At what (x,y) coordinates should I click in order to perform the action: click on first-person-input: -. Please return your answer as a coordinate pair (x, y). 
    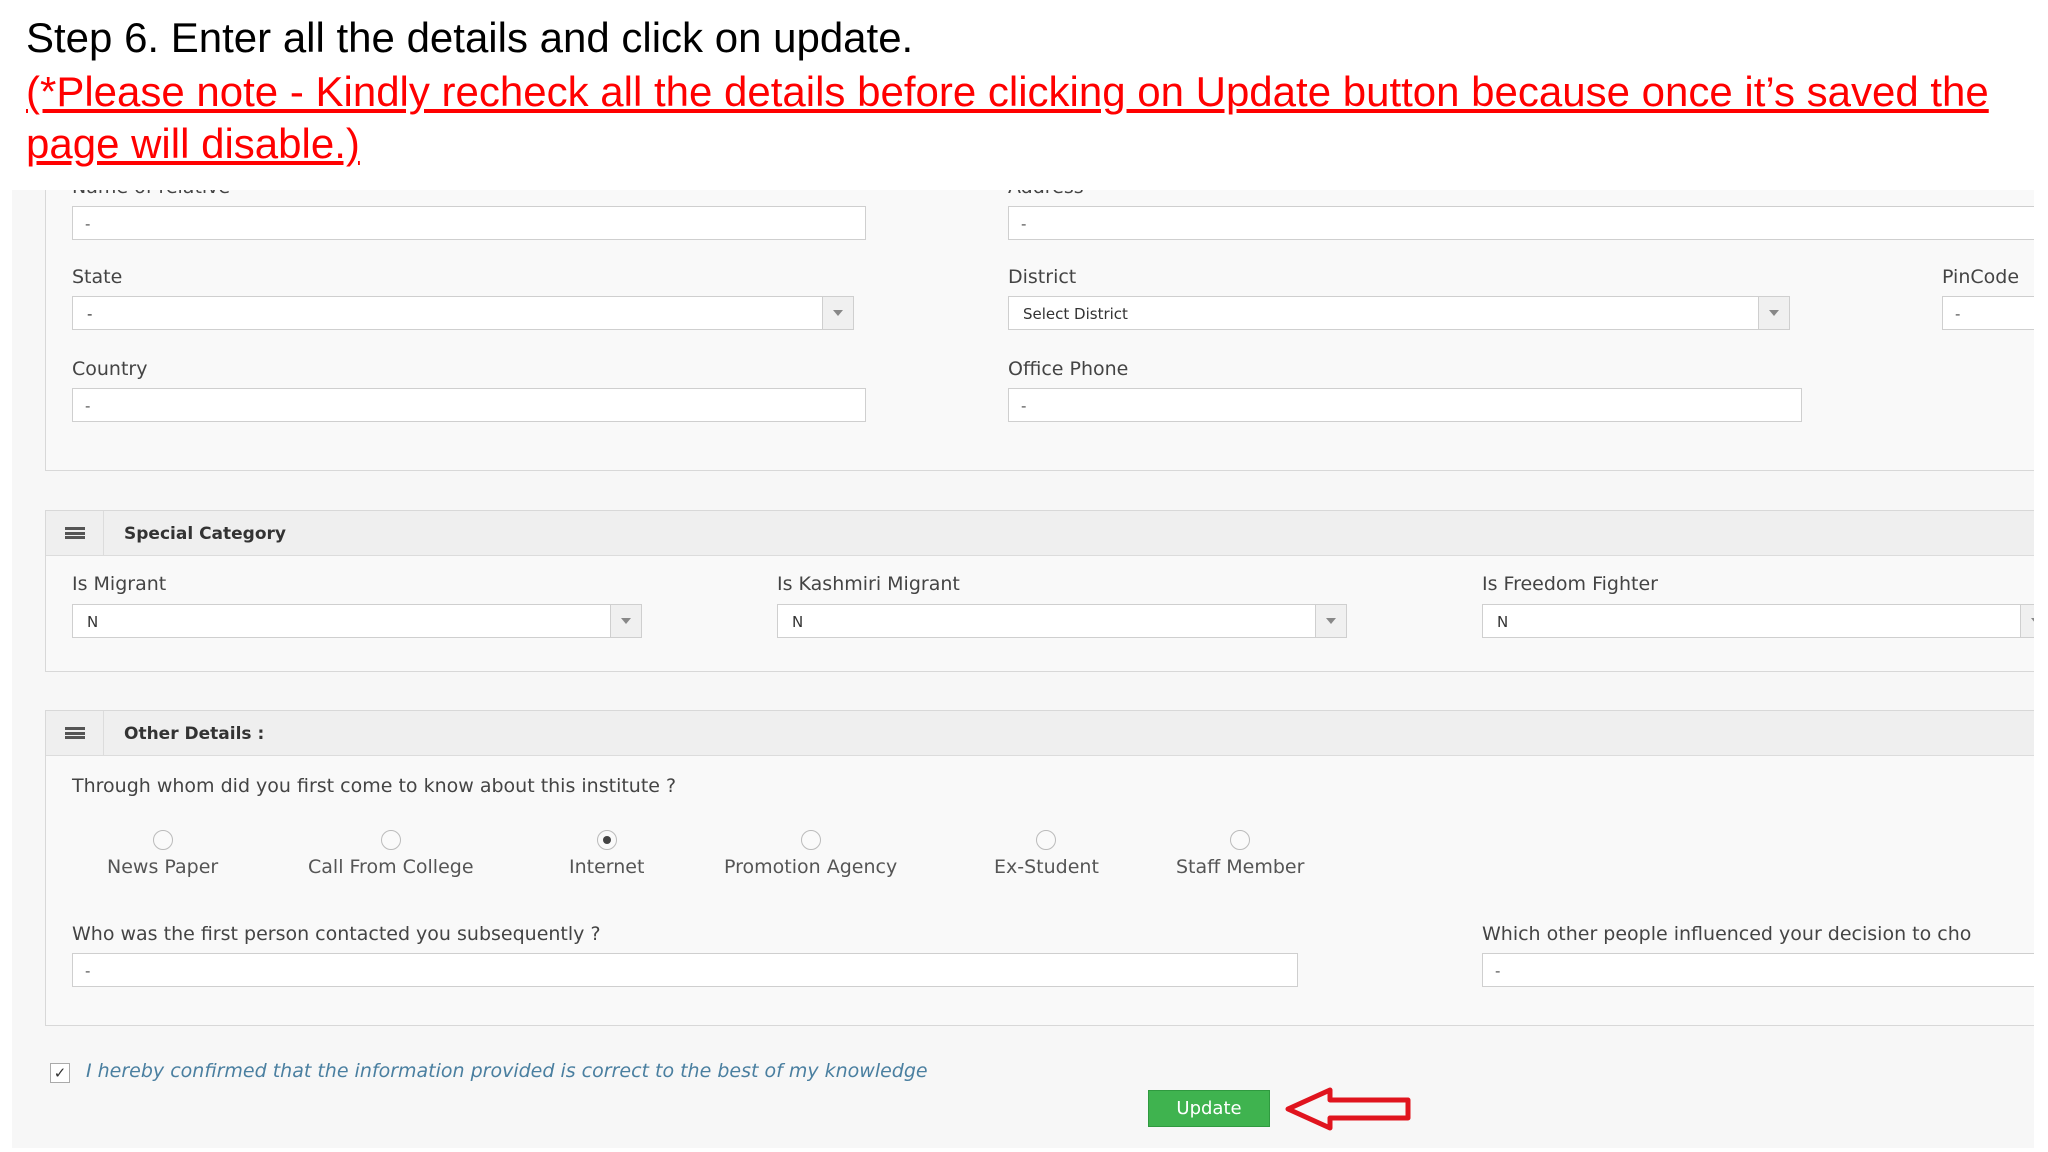
    Looking at the image, I should click on (685, 970).